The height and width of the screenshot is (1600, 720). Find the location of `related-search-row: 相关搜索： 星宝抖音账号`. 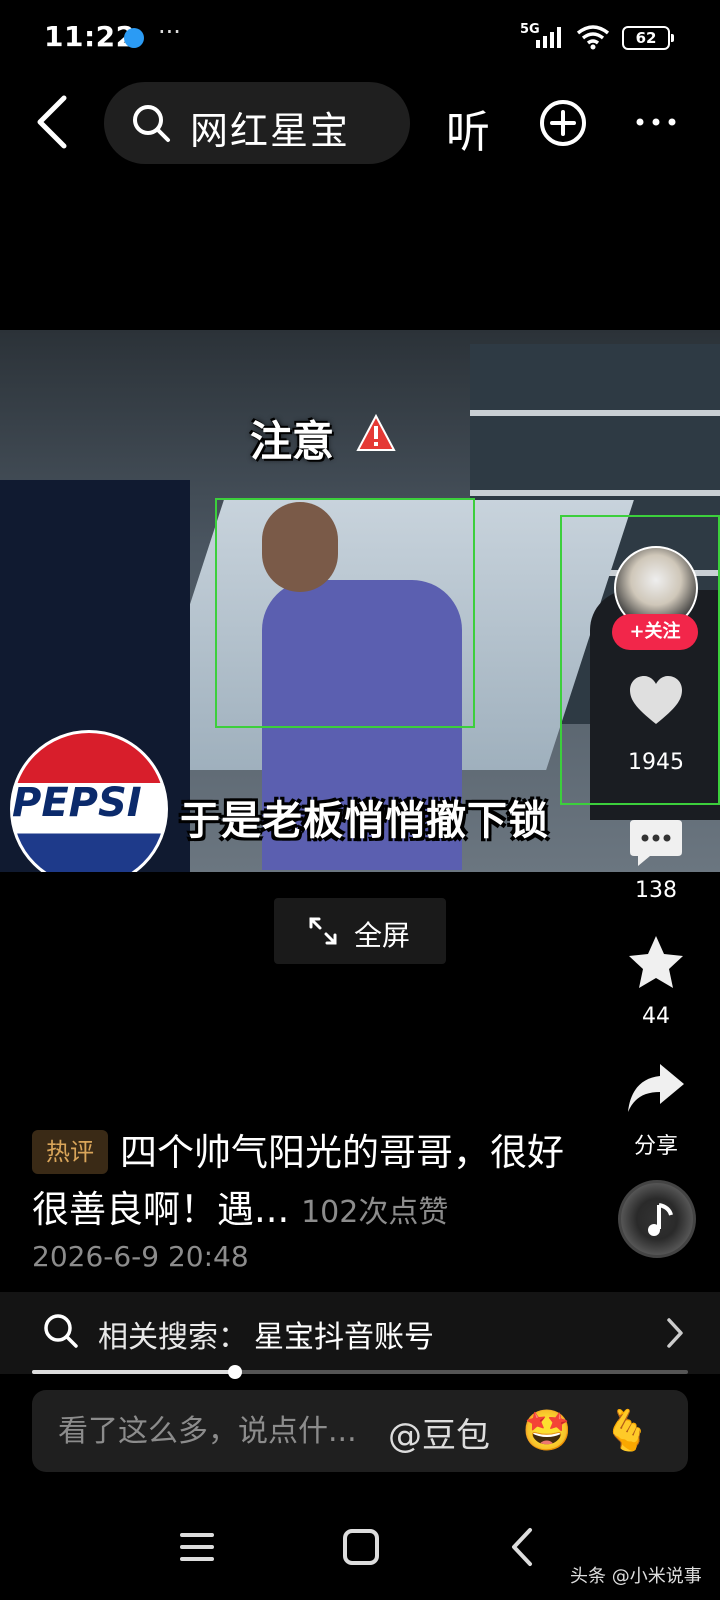

related-search-row: 相关搜索： 星宝抖音账号 is located at coordinates (360, 1333).